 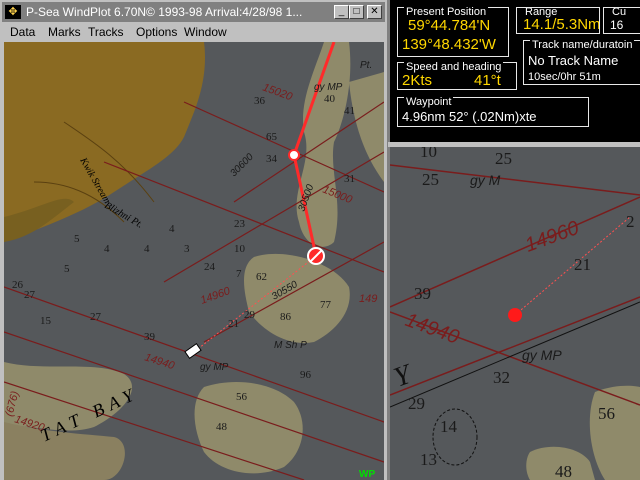 What do you see at coordinates (272, 137) in the screenshot?
I see `sounding: 65` at bounding box center [272, 137].